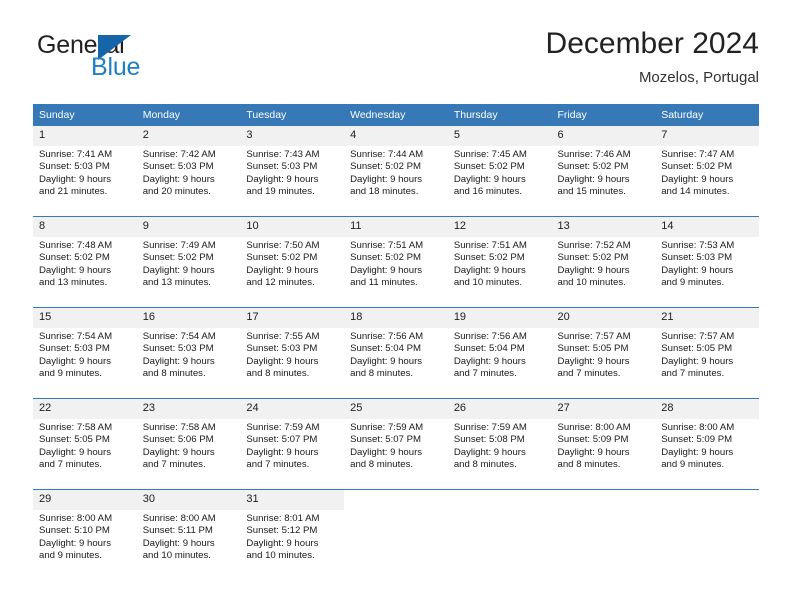 The width and height of the screenshot is (792, 612). Describe the element at coordinates (499, 136) in the screenshot. I see `day-number: 5` at that location.